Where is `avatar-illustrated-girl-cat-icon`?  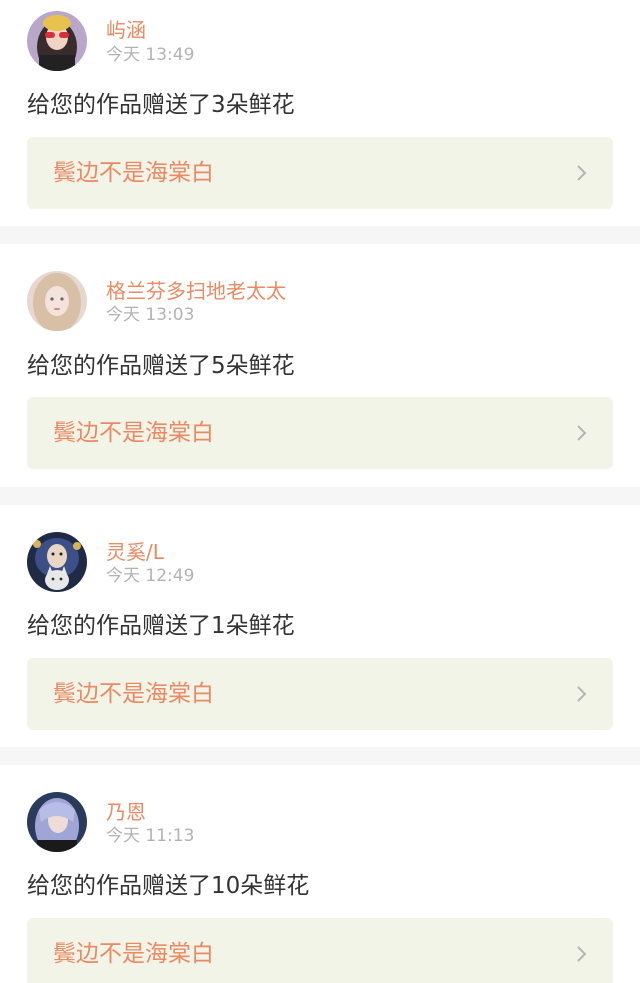
avatar-illustrated-girl-cat-icon is located at coordinates (57, 562).